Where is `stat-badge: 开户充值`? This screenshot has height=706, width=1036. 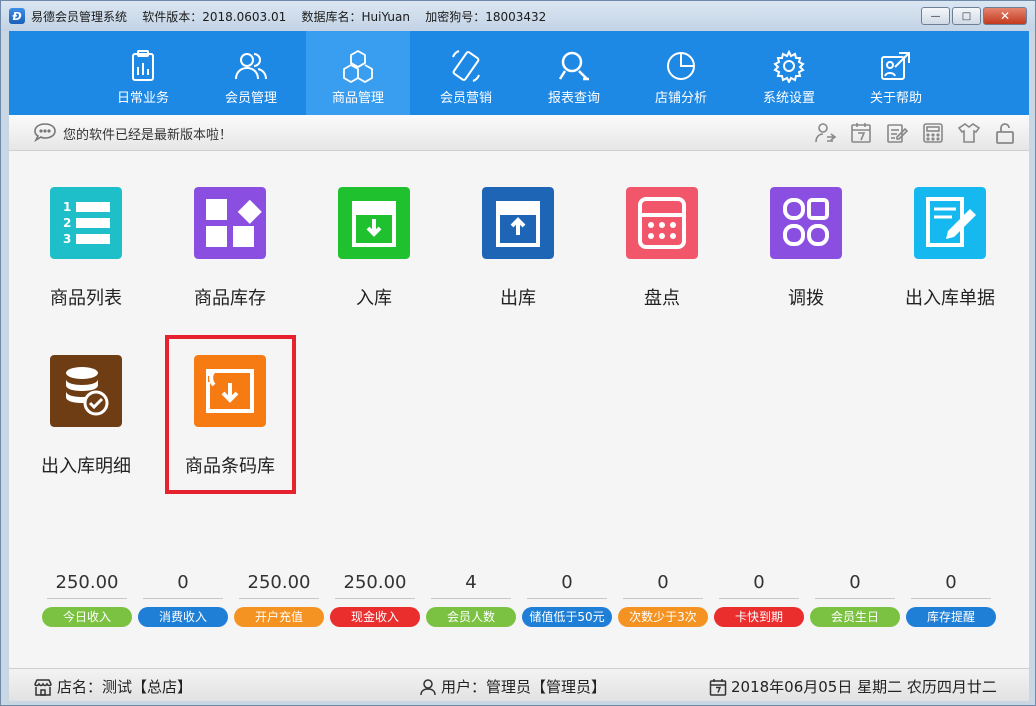 stat-badge: 开户充值 is located at coordinates (279, 617).